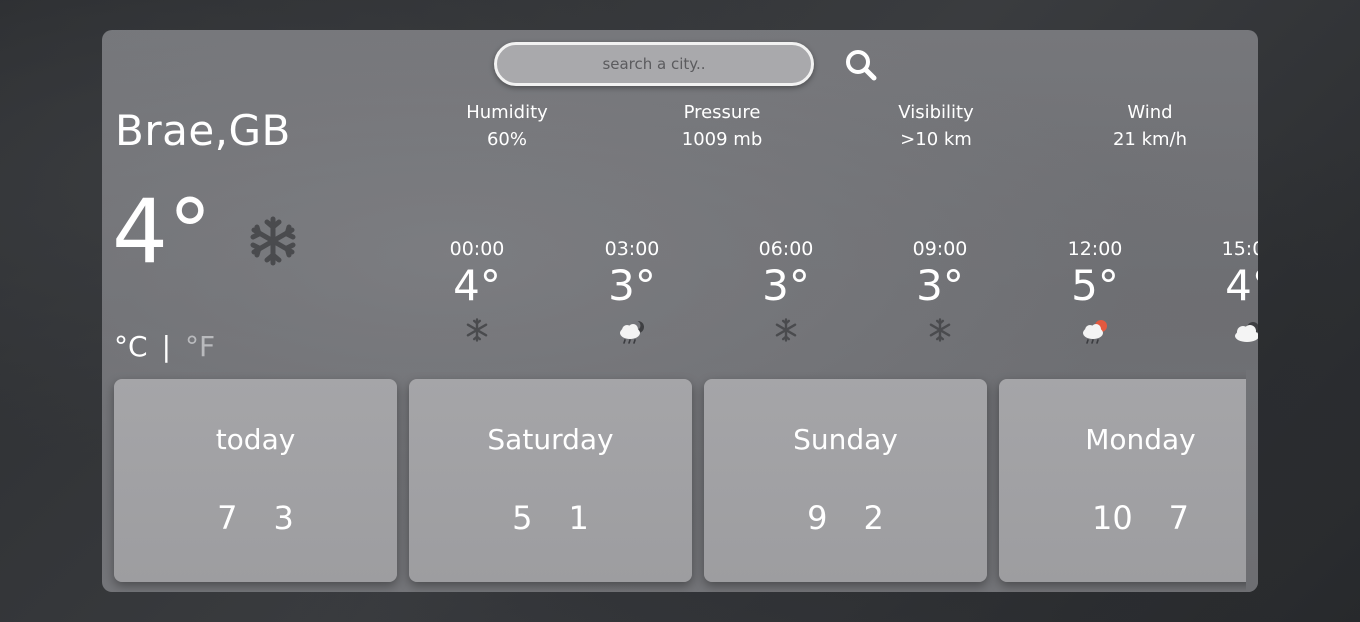 This screenshot has height=622, width=1360. Describe the element at coordinates (578, 518) in the screenshot. I see `daily-low: 1` at that location.